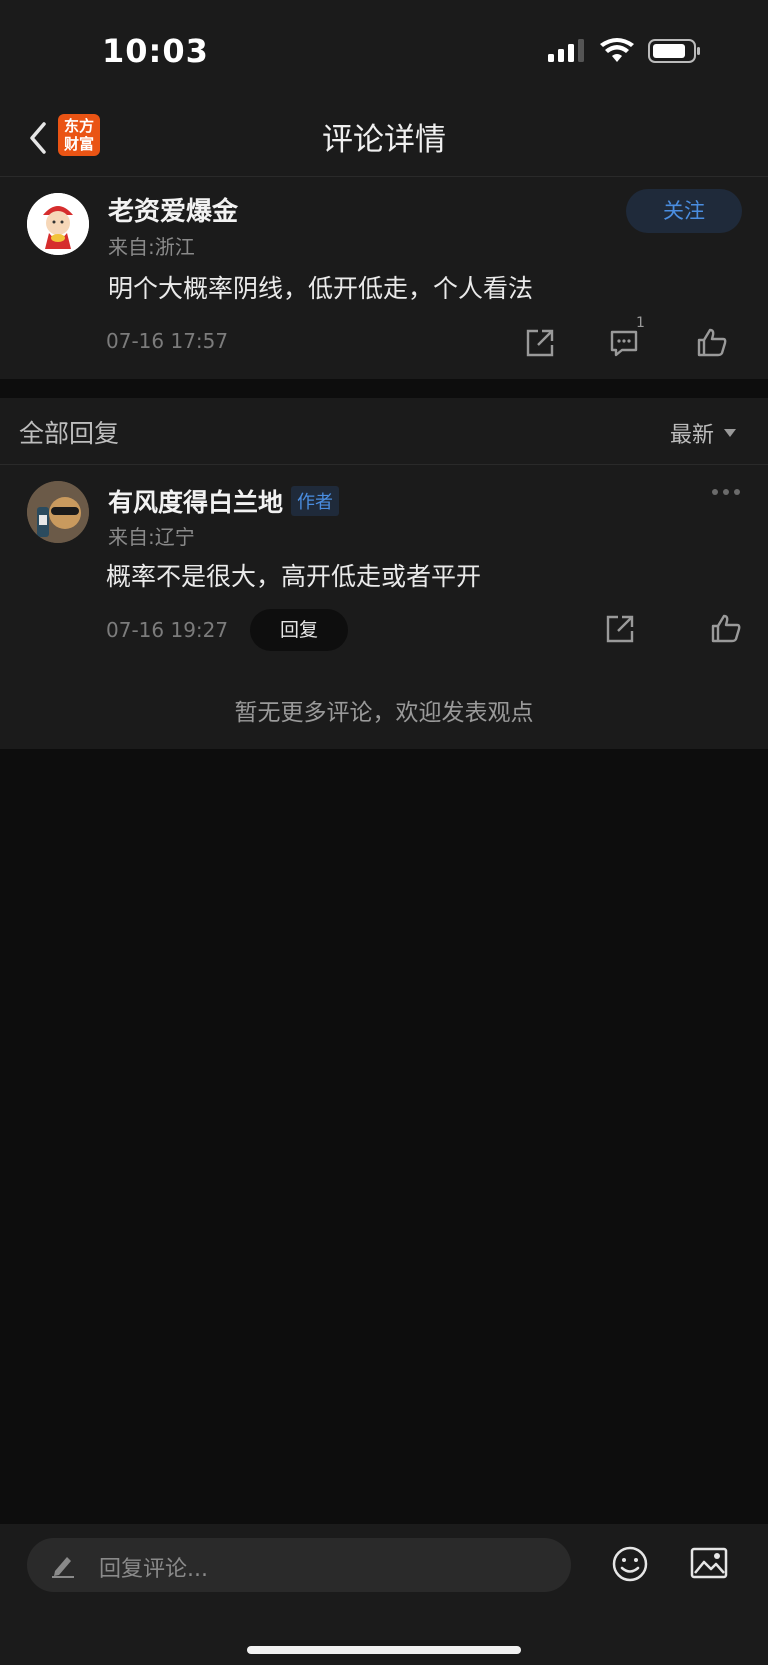 Image resolution: width=768 pixels, height=1665 pixels. What do you see at coordinates (630, 1564) in the screenshot?
I see `emoji-icon` at bounding box center [630, 1564].